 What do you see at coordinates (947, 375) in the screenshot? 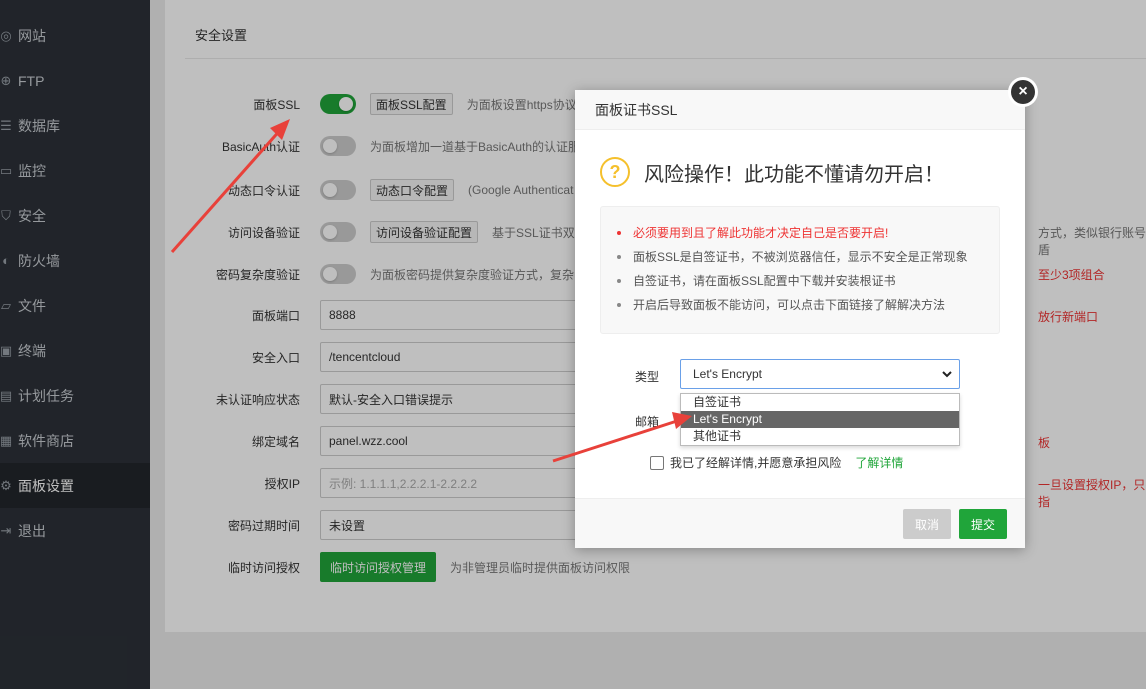
I see `chevron-down-icon` at bounding box center [947, 375].